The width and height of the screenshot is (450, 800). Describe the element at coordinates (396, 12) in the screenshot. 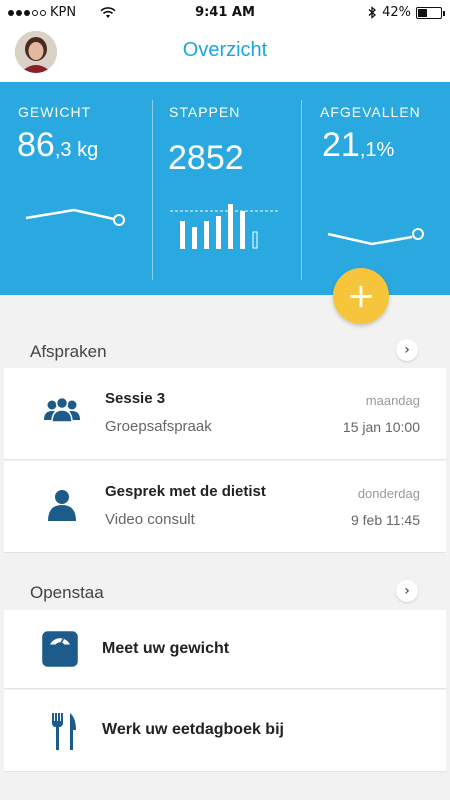

I see `battery-percent: 42%` at that location.